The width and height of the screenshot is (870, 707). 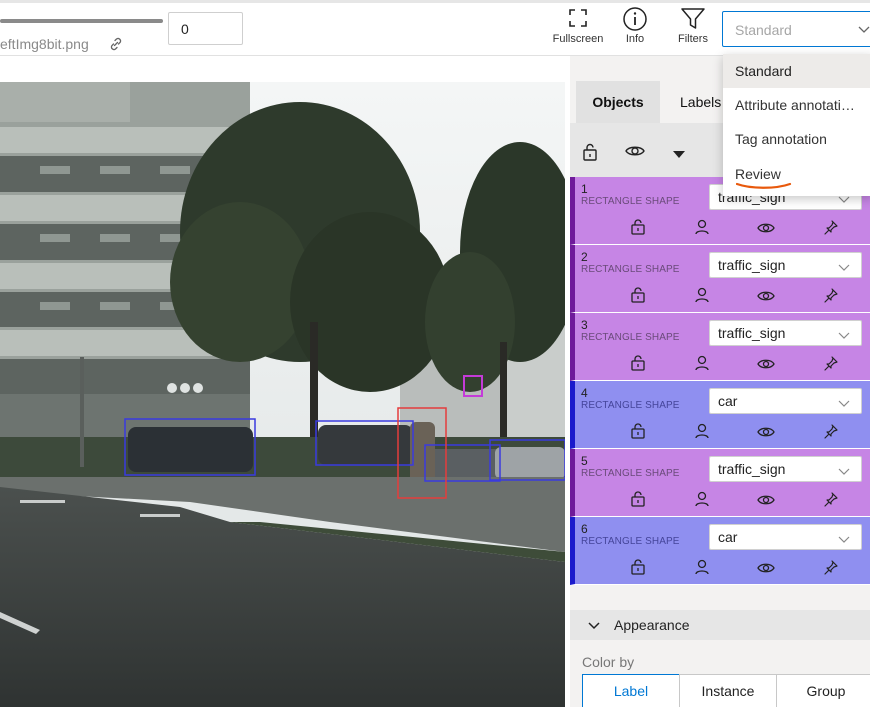 What do you see at coordinates (578, 29) in the screenshot?
I see `fullscreen-button: Fullscreen` at bounding box center [578, 29].